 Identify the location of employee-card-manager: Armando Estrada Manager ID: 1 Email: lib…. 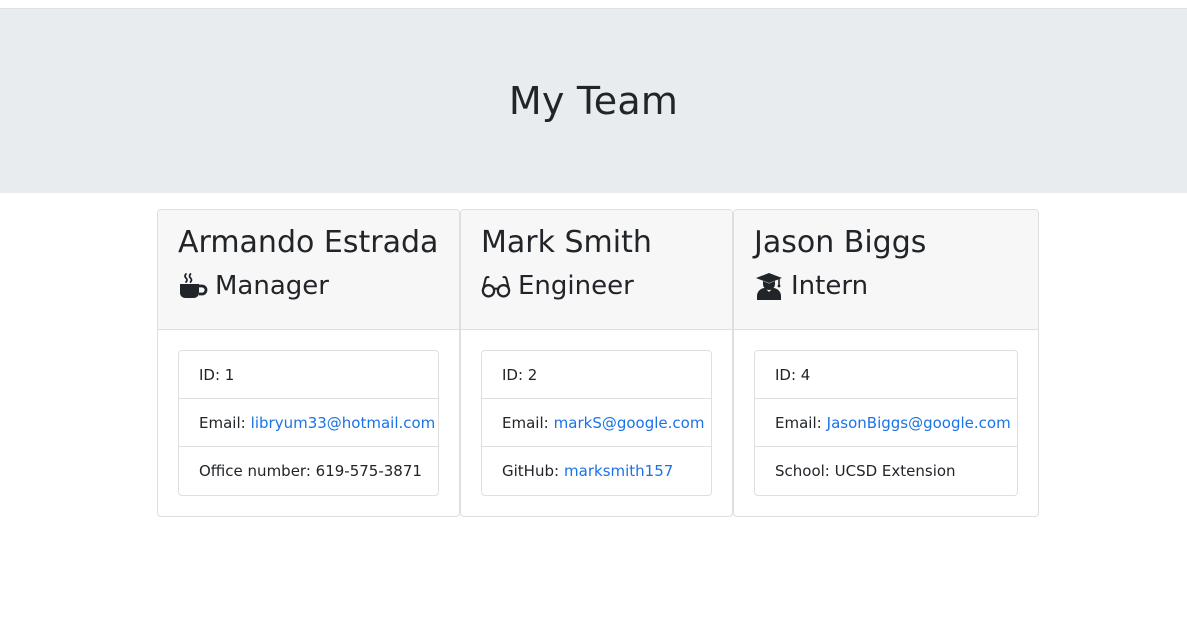
(308, 363).